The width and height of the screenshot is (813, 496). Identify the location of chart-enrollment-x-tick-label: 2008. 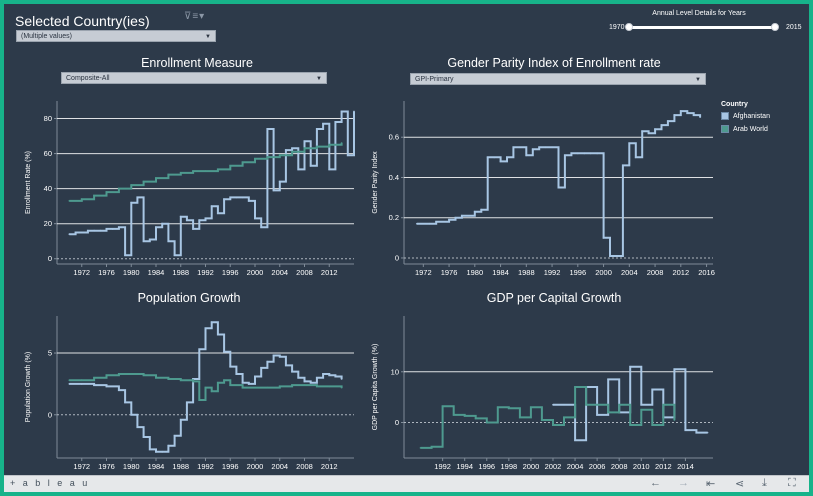
(304, 272).